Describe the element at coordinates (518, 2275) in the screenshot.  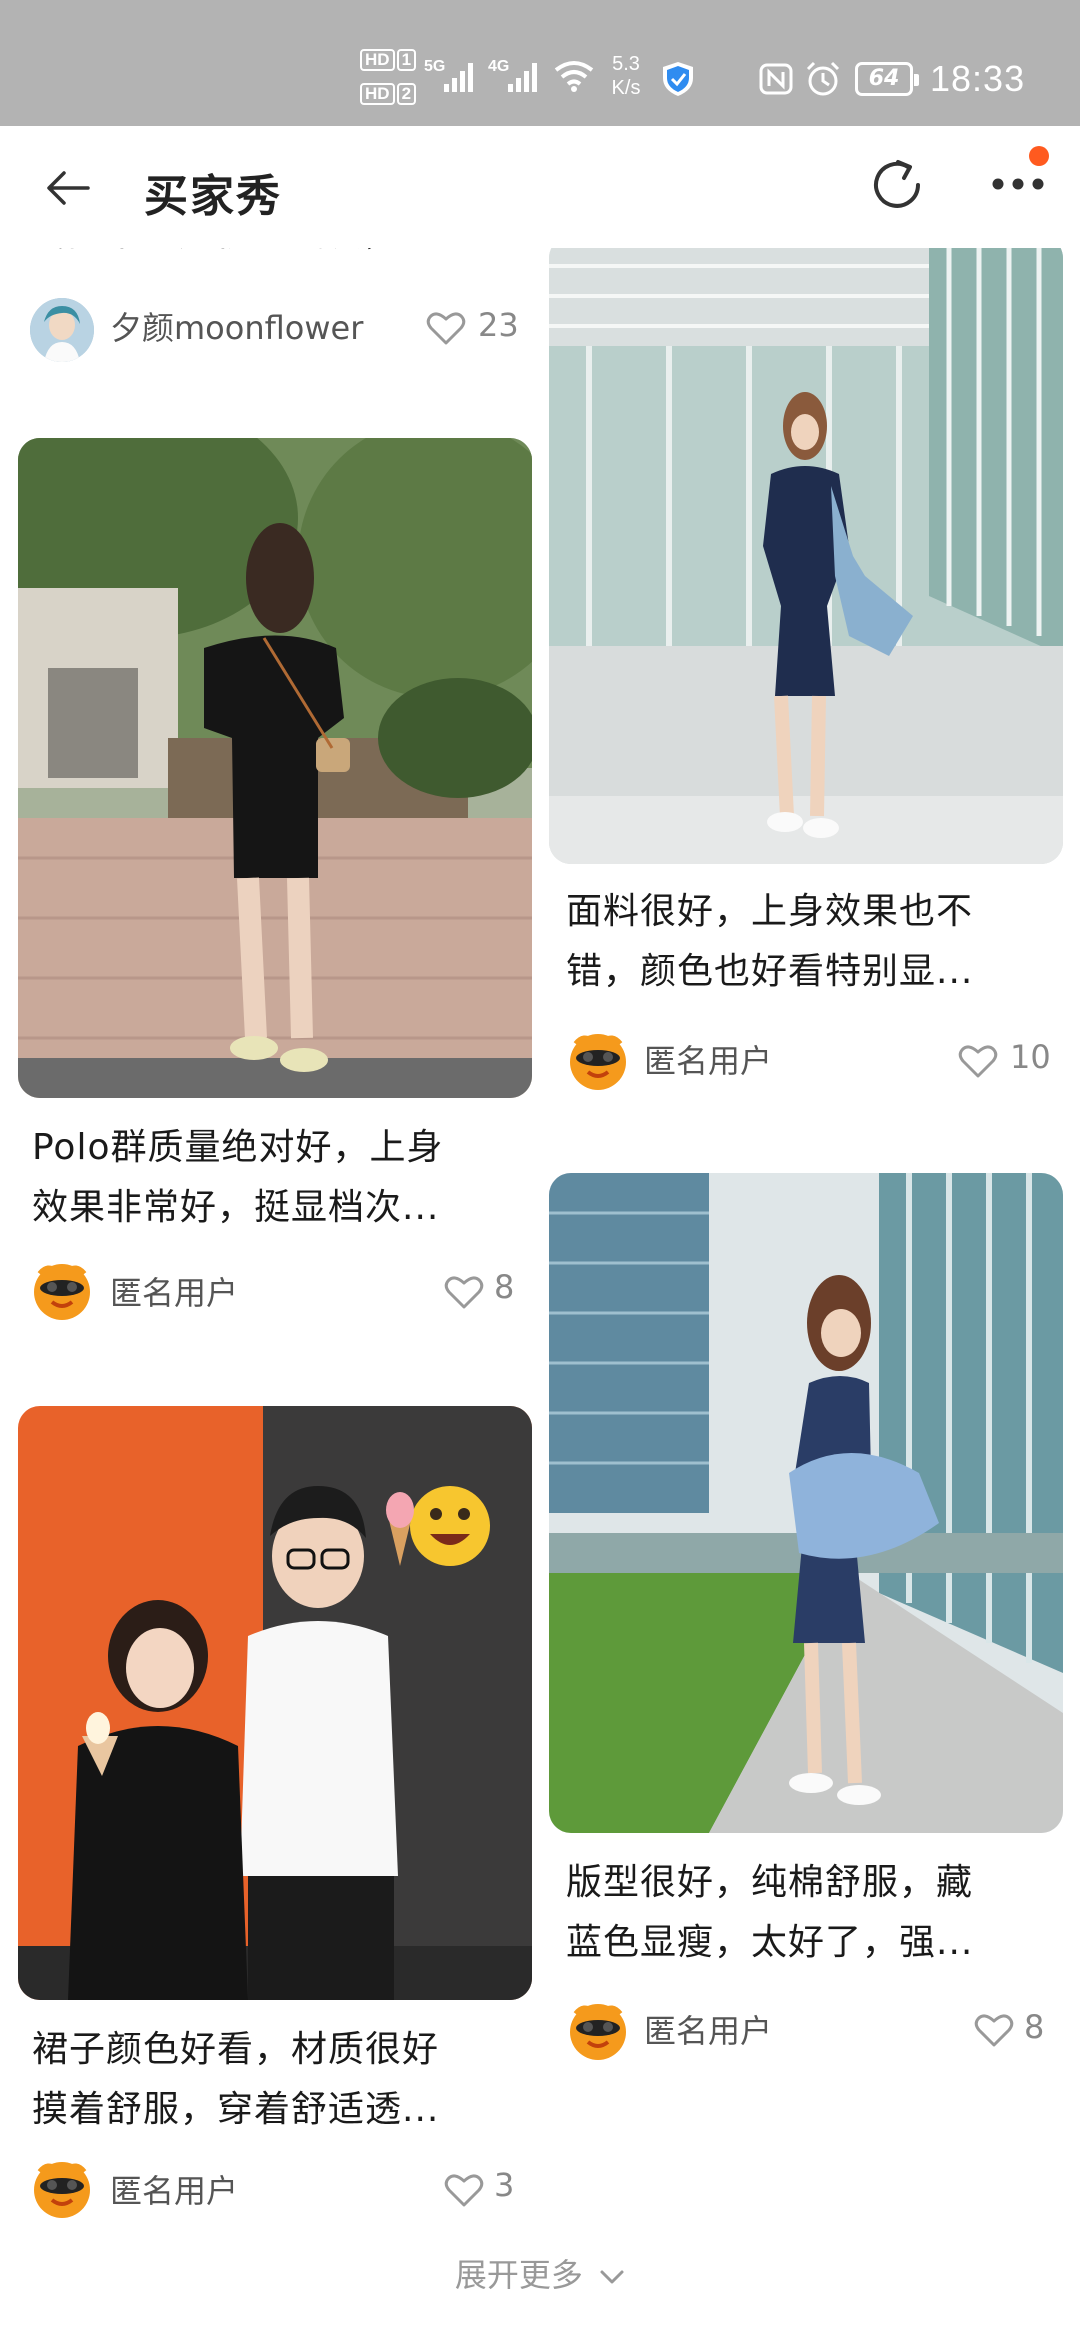
I see `expand-more-label: 展开更多` at that location.